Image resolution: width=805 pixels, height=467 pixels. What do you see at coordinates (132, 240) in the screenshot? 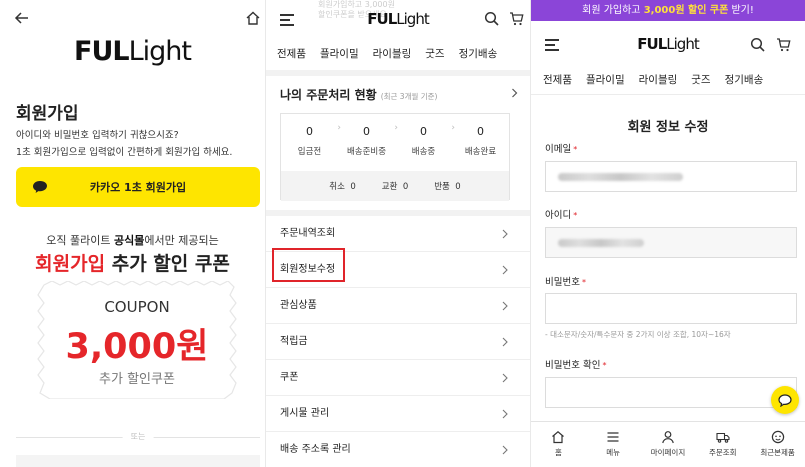
I see `promo-subtitle: 오직 풀라이트 공식몰에서만 제공되는` at bounding box center [132, 240].